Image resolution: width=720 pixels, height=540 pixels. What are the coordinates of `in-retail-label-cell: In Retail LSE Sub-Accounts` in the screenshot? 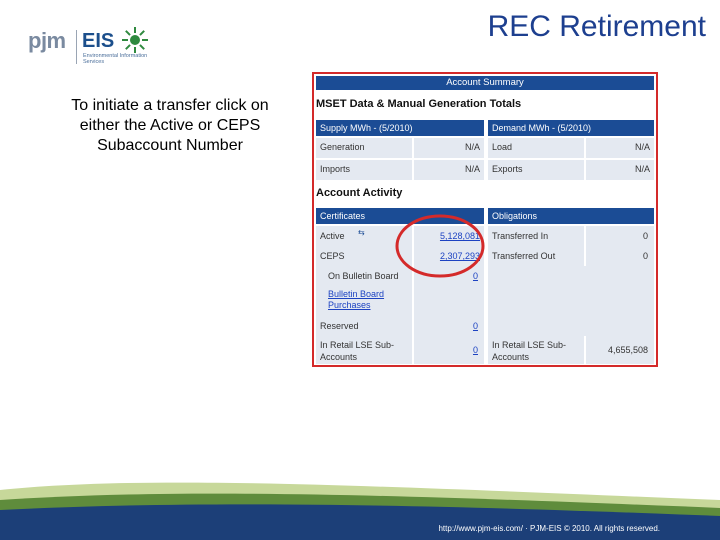 It's located at (536, 350).